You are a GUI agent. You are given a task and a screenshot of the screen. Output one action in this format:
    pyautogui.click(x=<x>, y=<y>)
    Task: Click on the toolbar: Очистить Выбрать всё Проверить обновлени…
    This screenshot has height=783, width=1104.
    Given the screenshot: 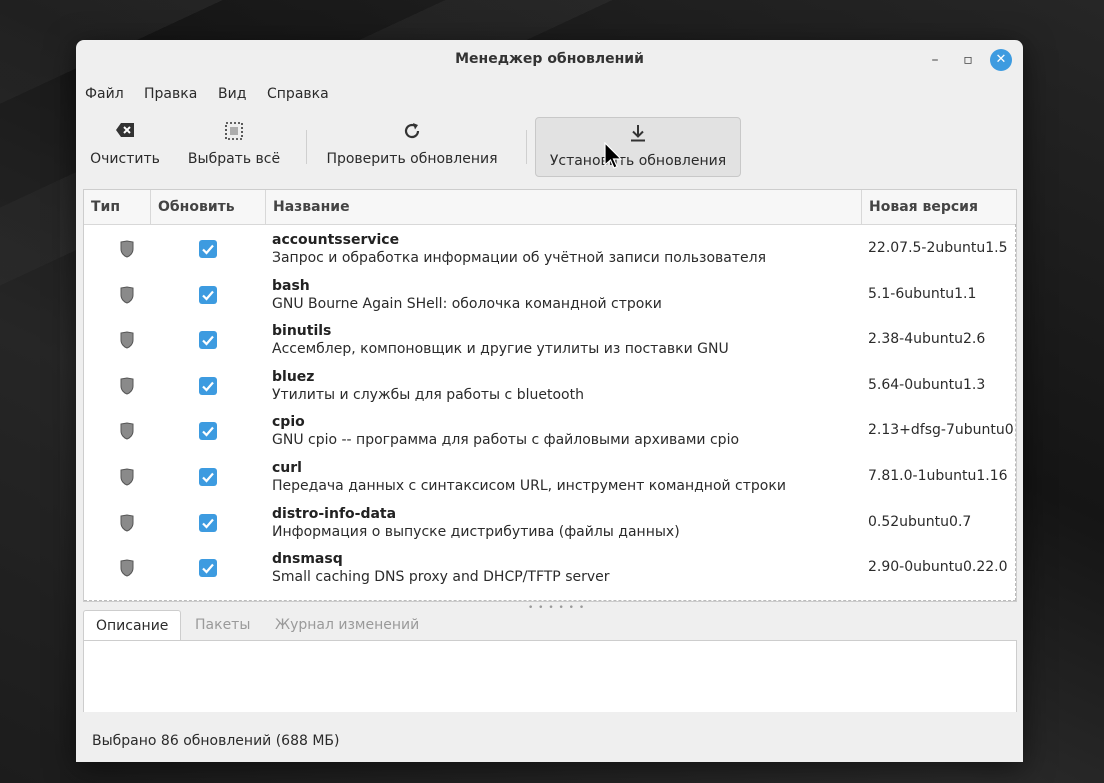 What is the action you would take?
    pyautogui.click(x=549, y=146)
    